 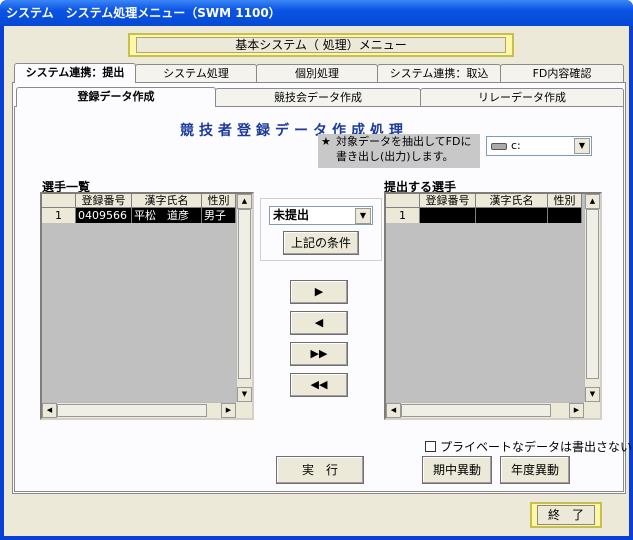 I want to click on add-all-button: ▶▶, so click(x=319, y=354).